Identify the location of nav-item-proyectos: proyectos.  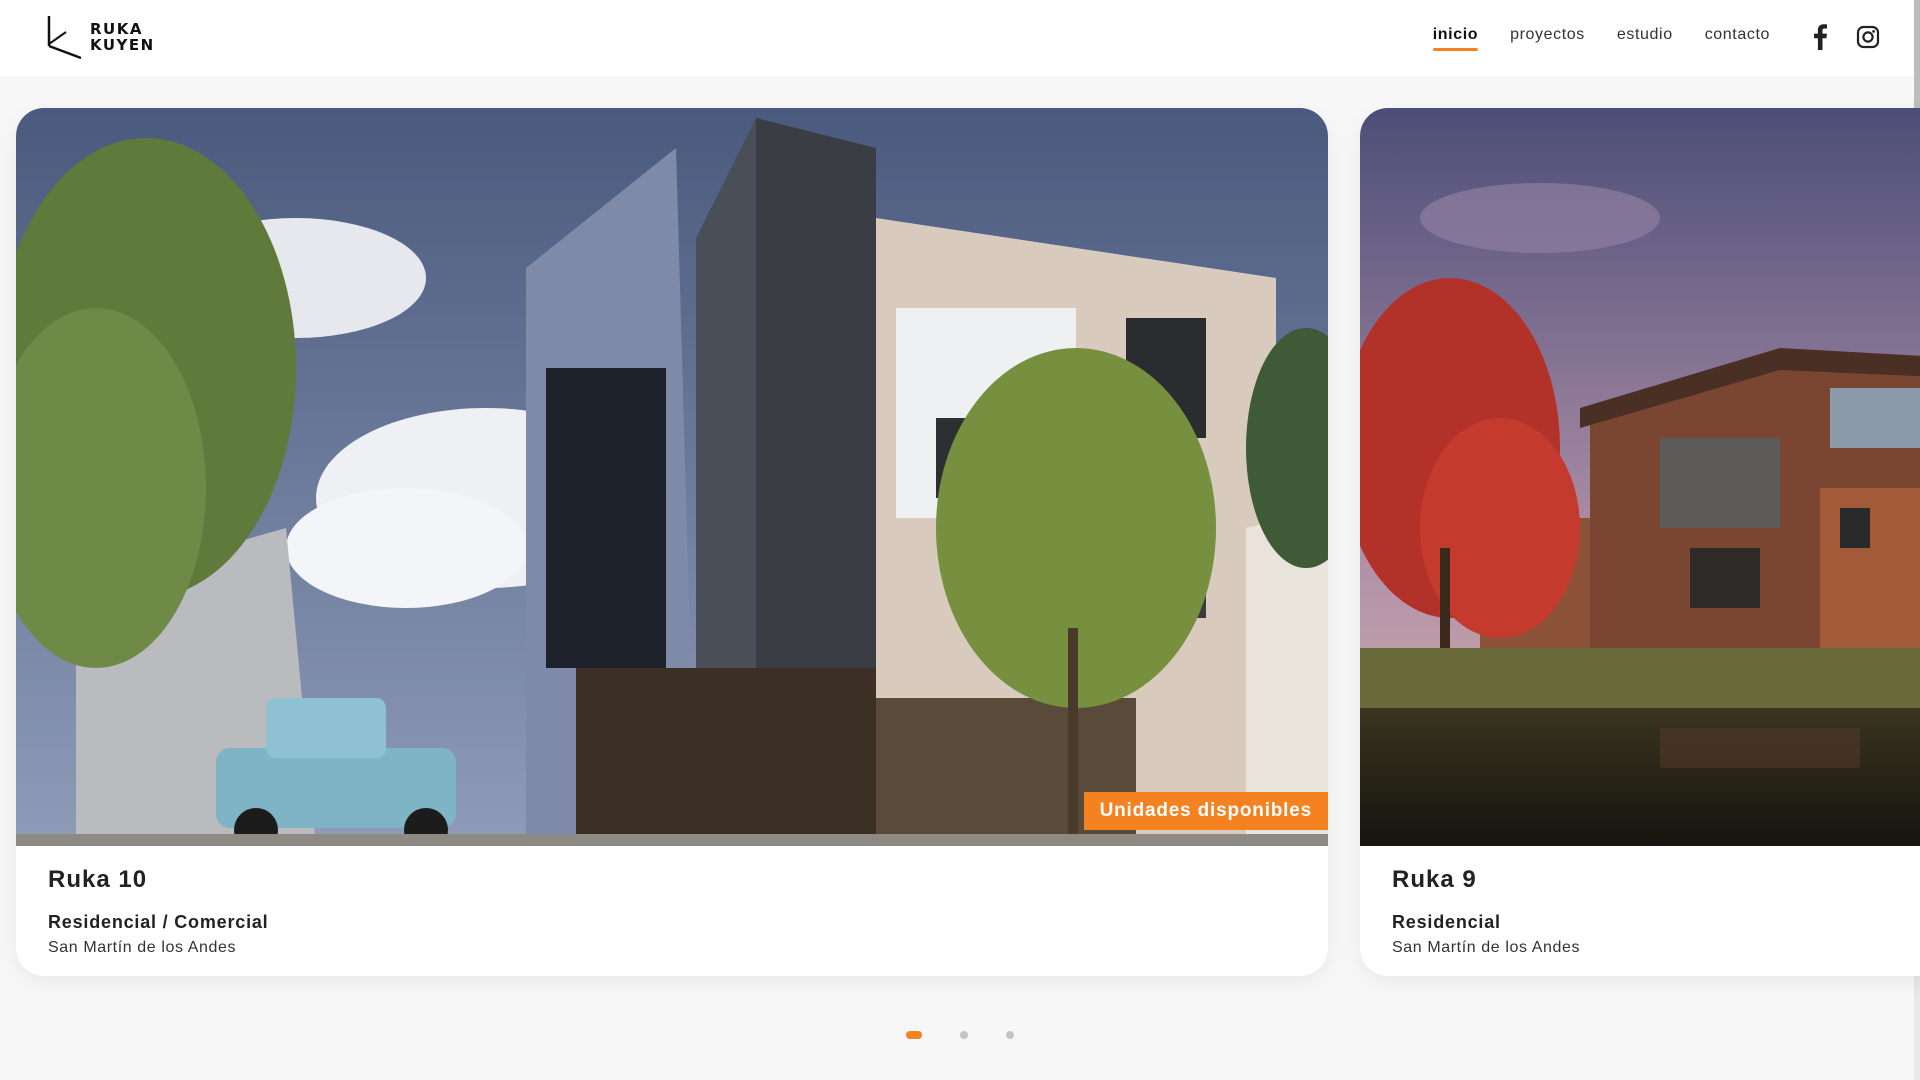
(1547, 37).